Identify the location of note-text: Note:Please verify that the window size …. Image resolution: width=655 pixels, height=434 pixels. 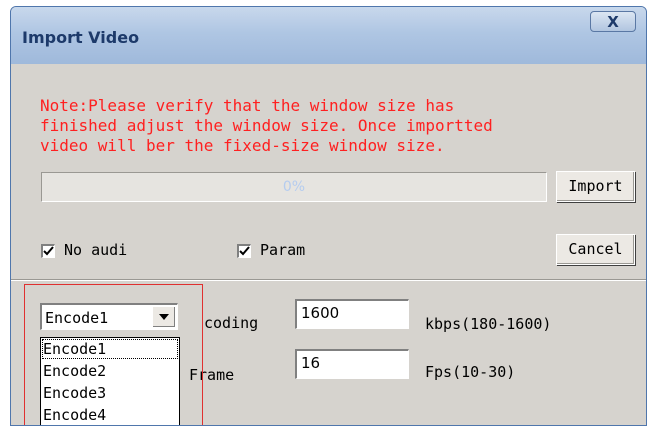
(266, 125).